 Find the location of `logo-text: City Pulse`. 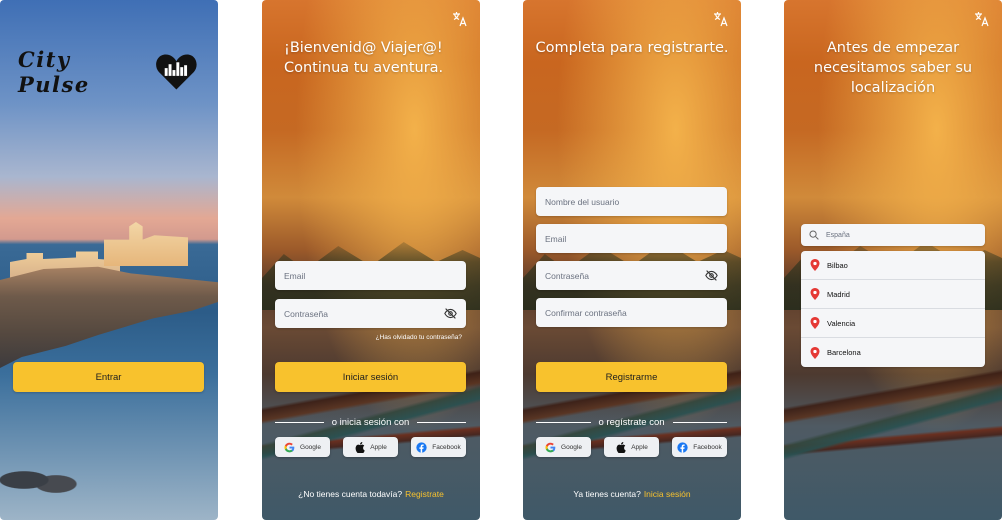

logo-text: City Pulse is located at coordinates (54, 72).